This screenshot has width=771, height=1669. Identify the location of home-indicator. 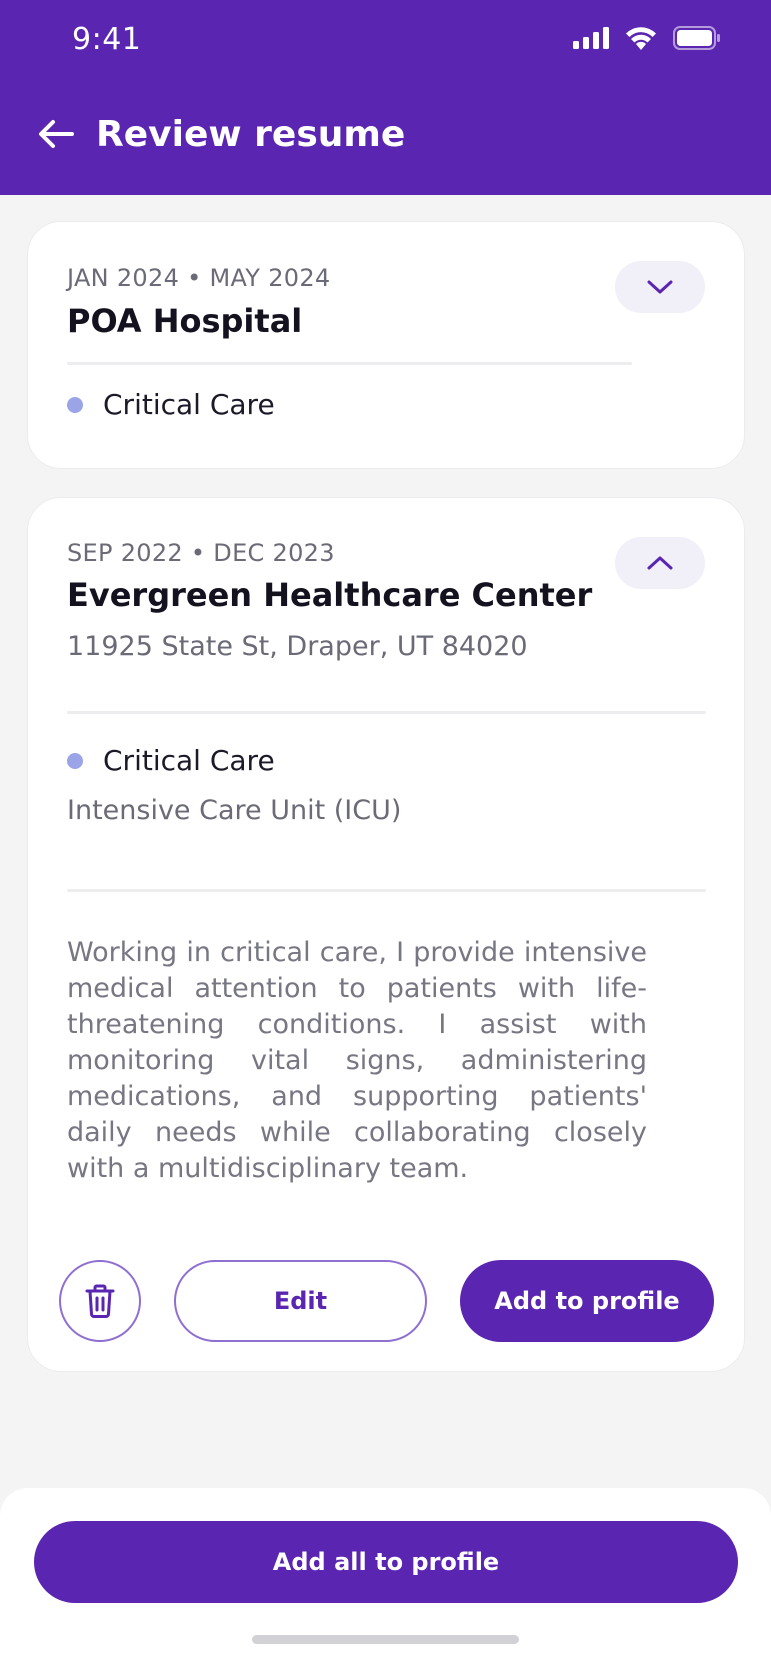
(385, 1639).